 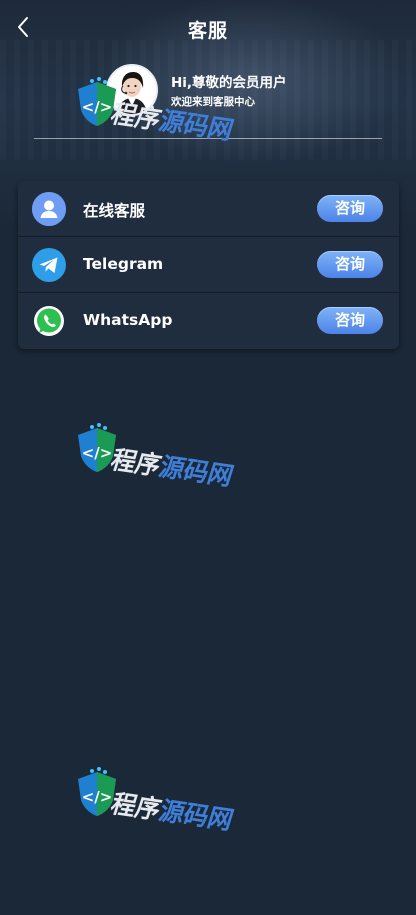 I want to click on greeting-title: Hi,尊敬的会员用户, so click(x=229, y=83).